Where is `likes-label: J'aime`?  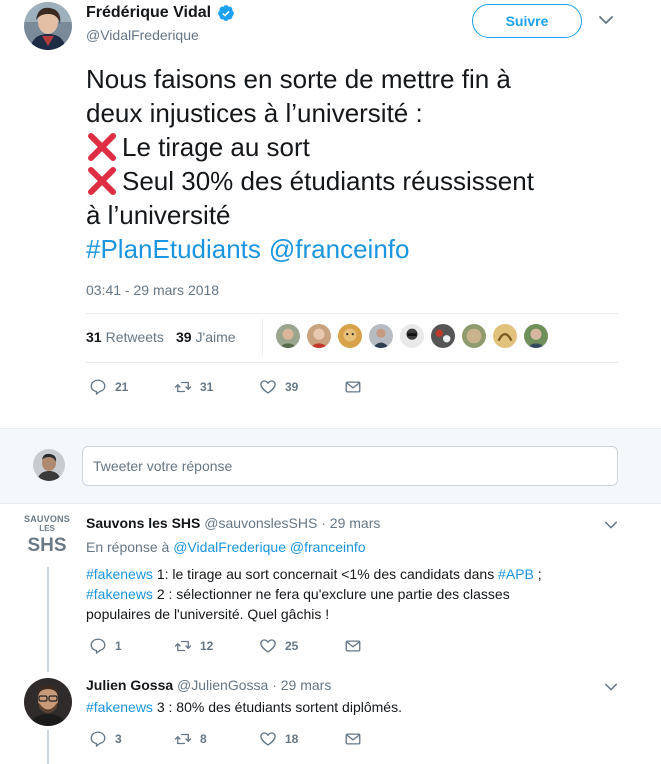 likes-label: J'aime is located at coordinates (216, 337).